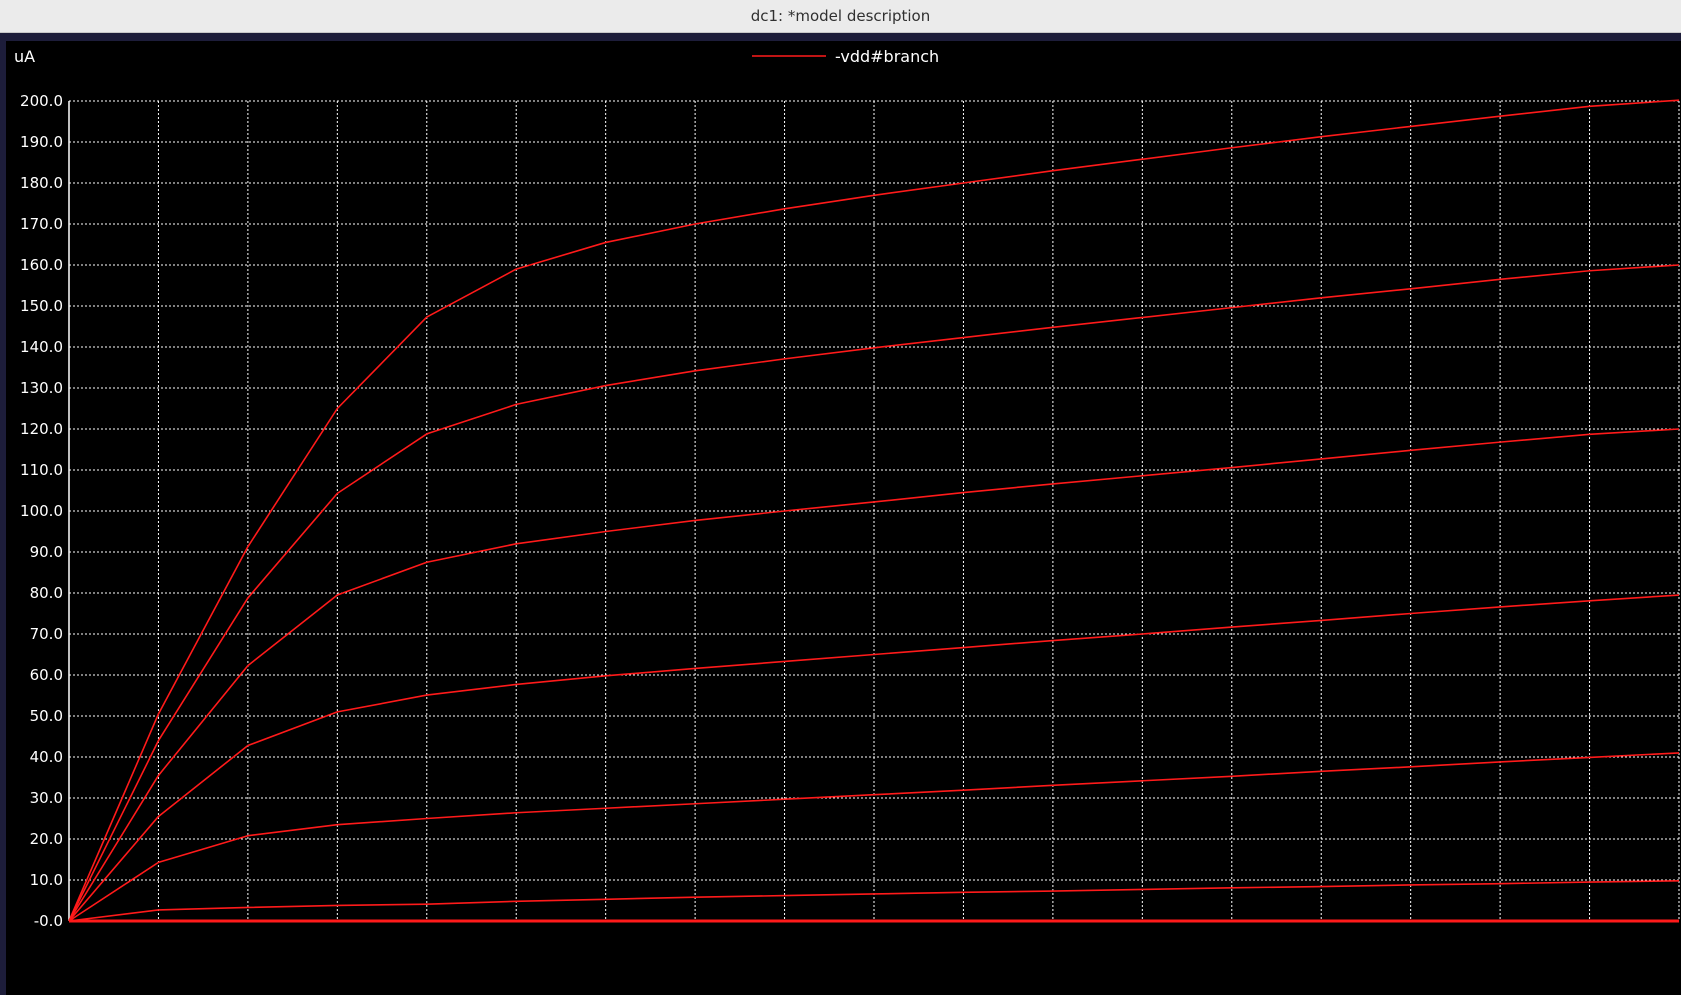  I want to click on y-tick-label: 200.0, so click(41, 101).